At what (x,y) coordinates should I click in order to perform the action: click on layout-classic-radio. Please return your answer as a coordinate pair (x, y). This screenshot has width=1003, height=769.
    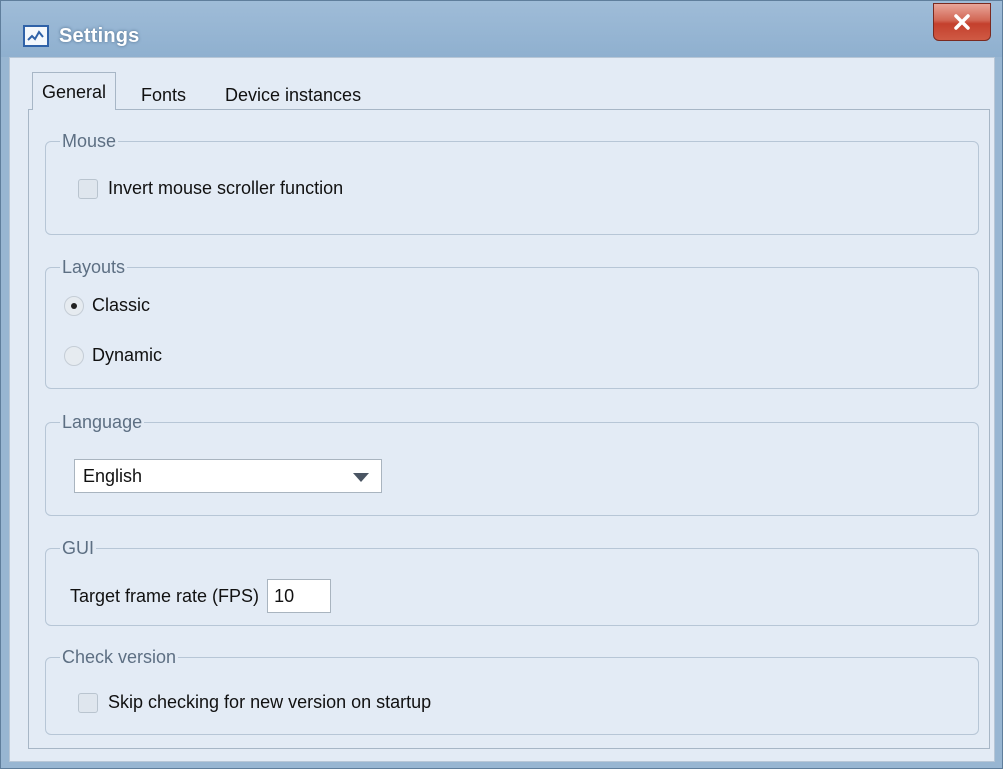
    Looking at the image, I should click on (74, 305).